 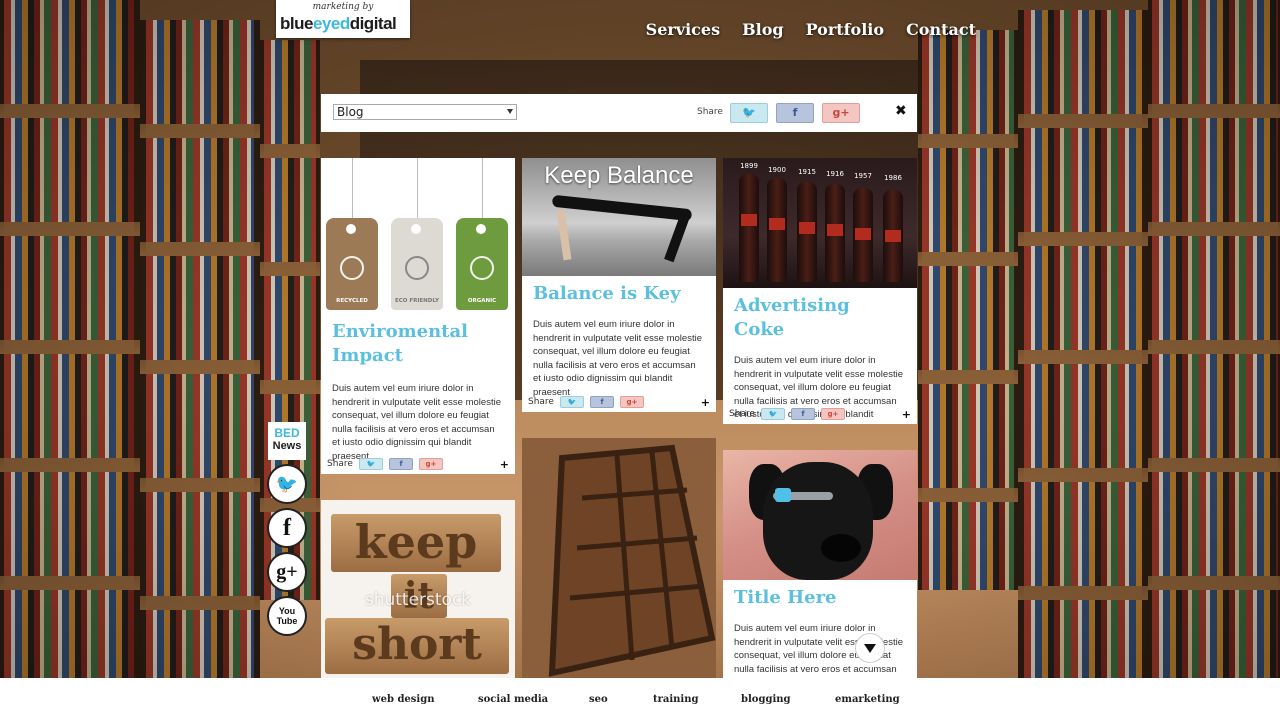 I want to click on flower-icon, so click(x=417, y=268).